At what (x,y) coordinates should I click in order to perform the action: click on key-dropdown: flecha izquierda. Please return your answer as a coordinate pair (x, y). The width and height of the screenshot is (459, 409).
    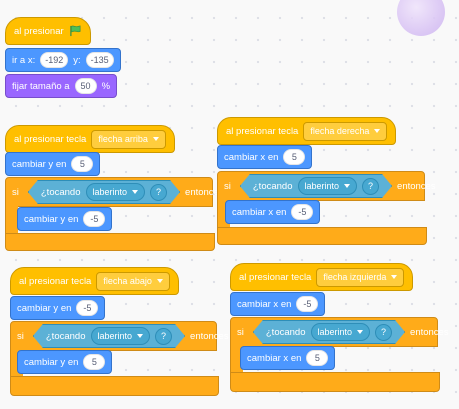
    Looking at the image, I should click on (360, 277).